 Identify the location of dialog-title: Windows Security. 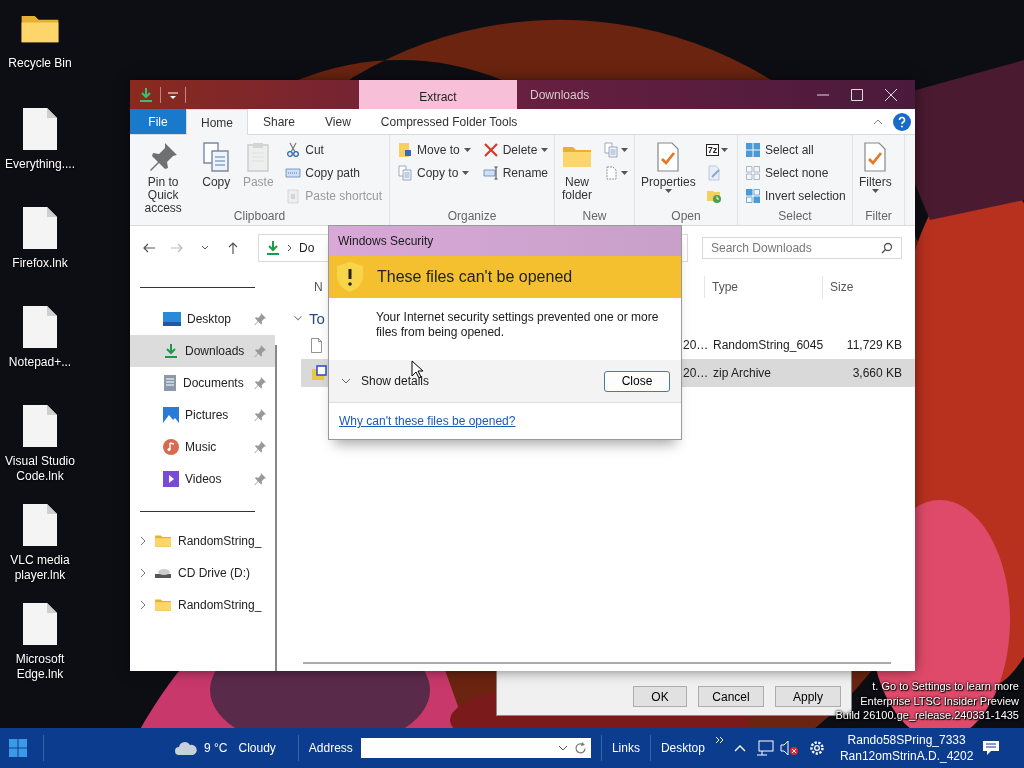
(386, 241).